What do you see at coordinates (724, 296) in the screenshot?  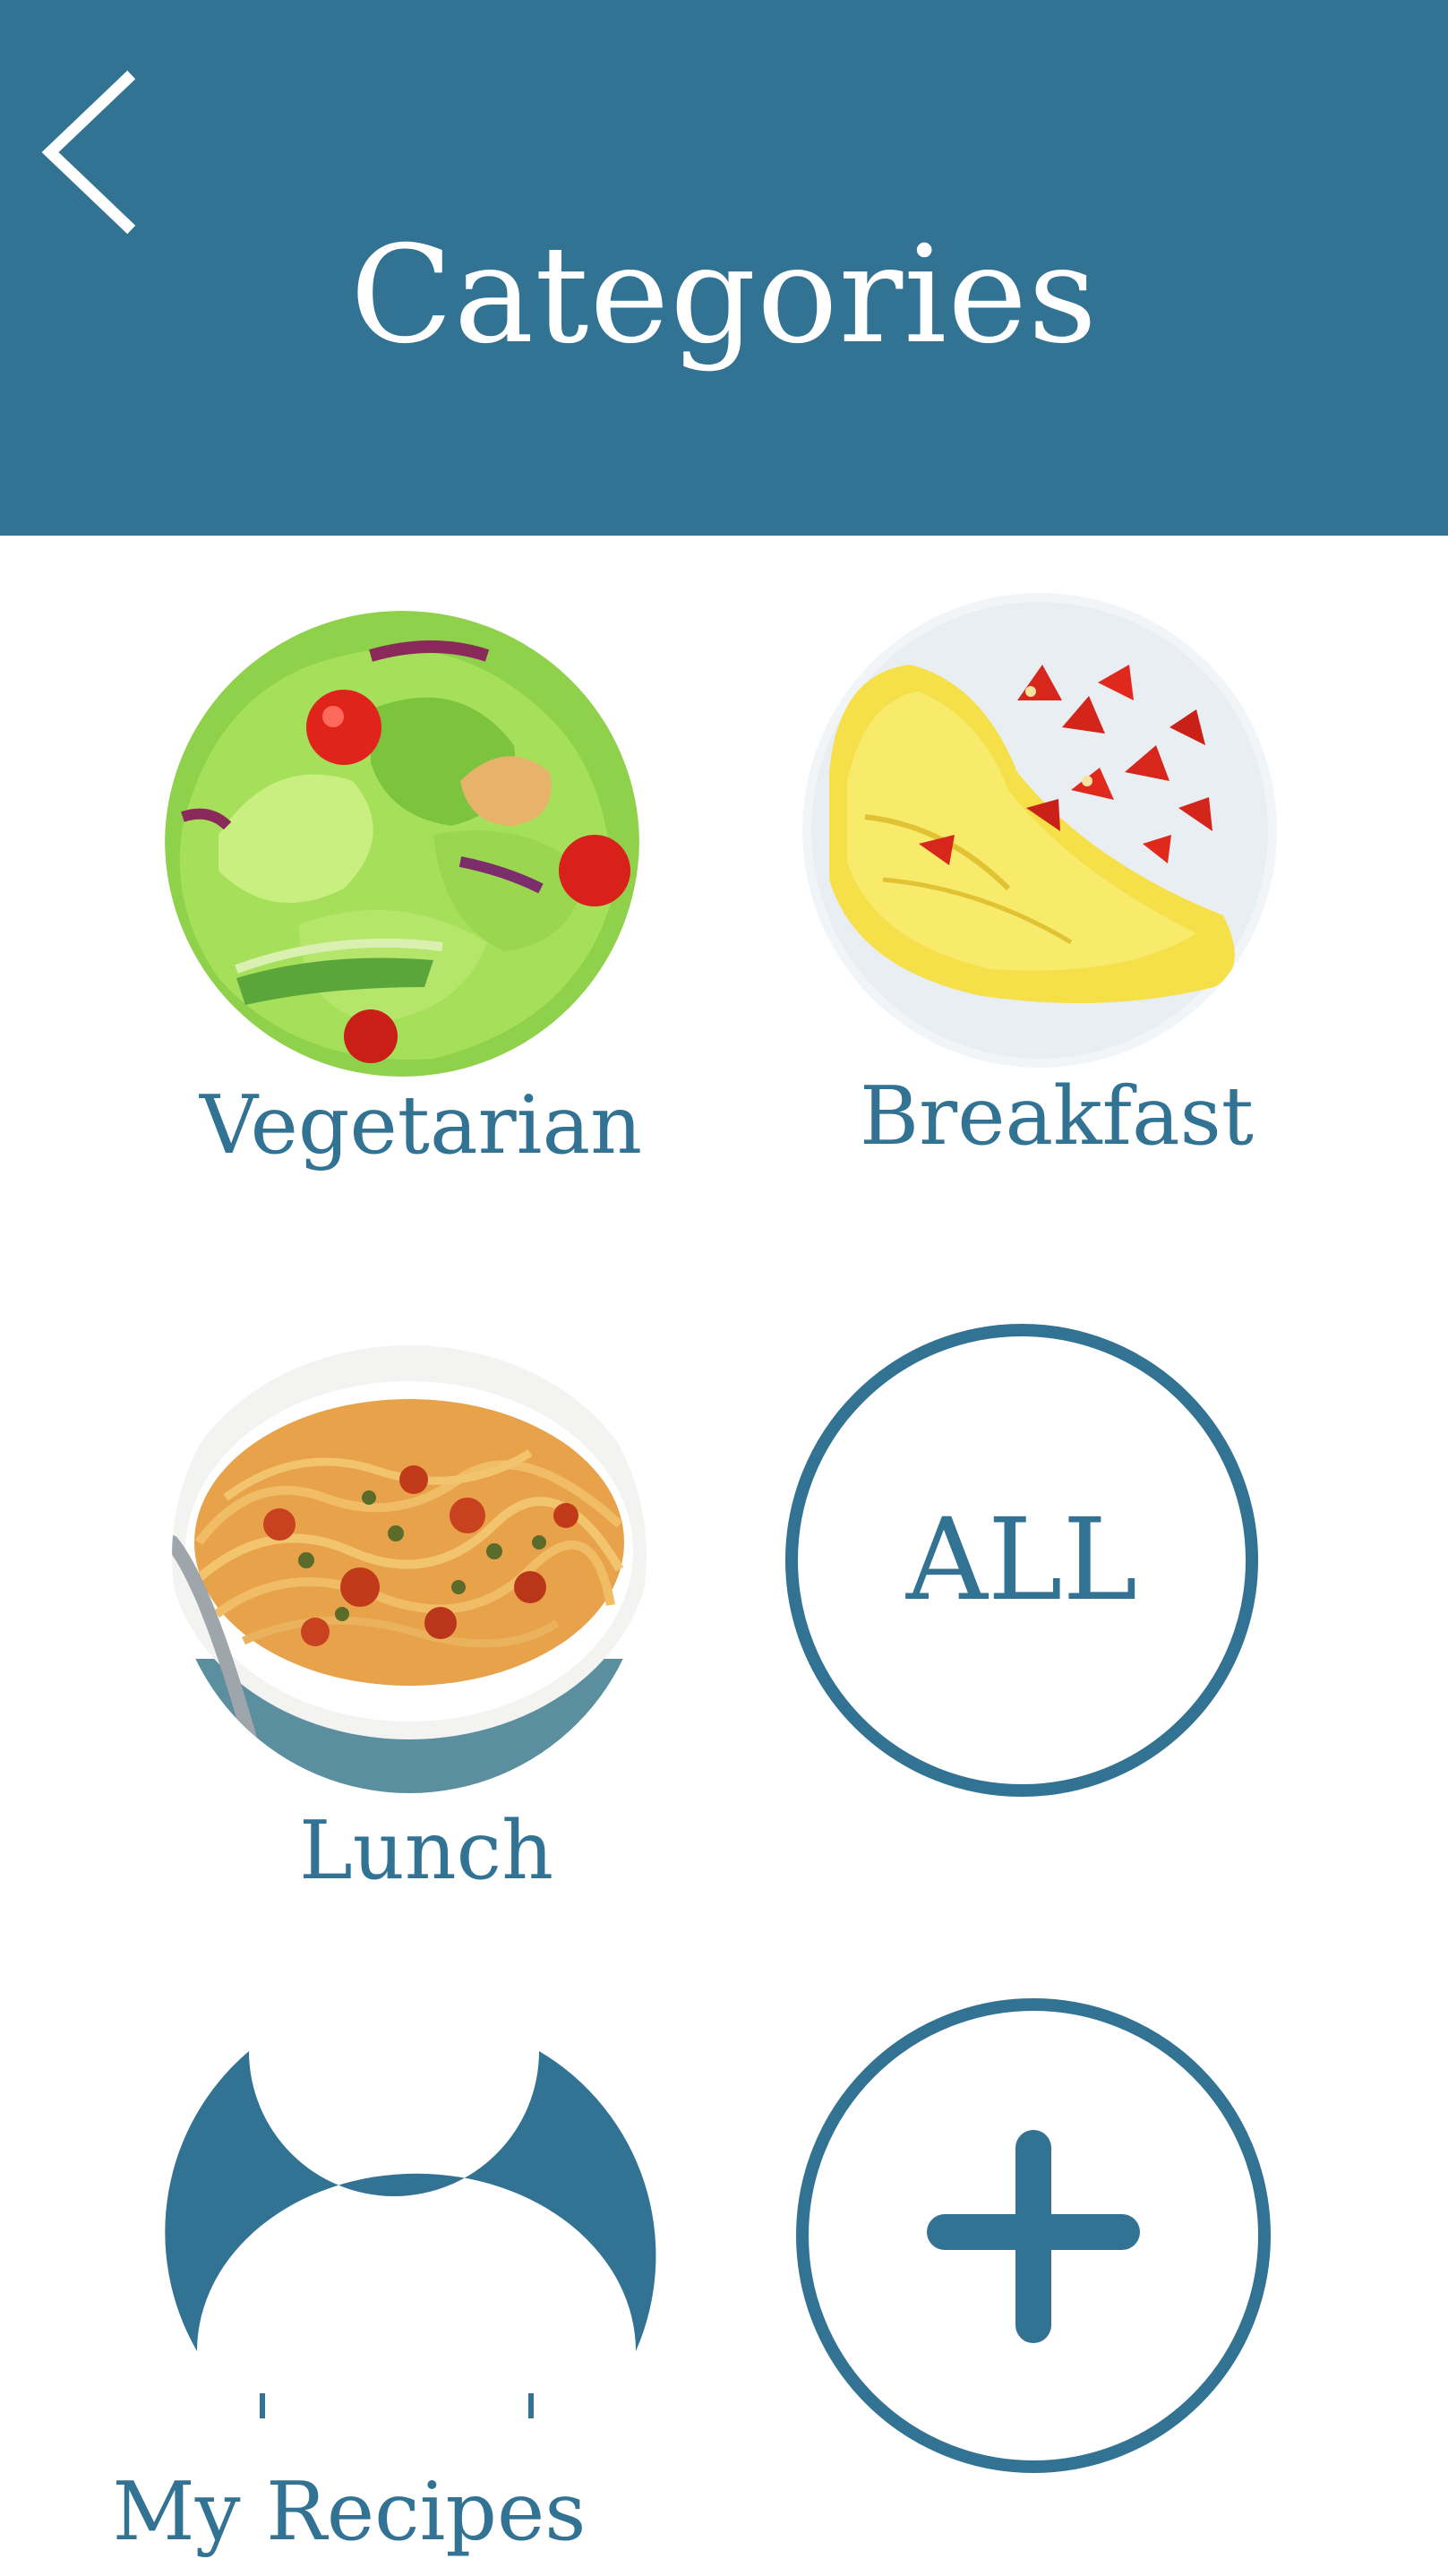 I see `page-title: Categories` at bounding box center [724, 296].